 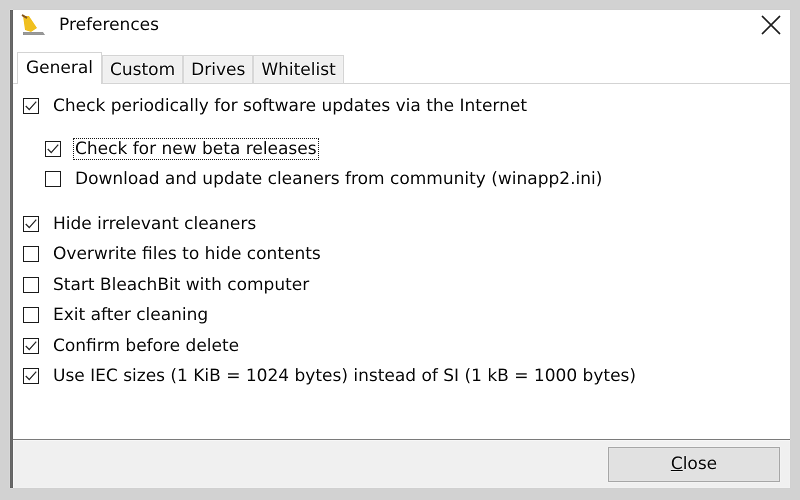 What do you see at coordinates (143, 69) in the screenshot?
I see `tab: Custom` at bounding box center [143, 69].